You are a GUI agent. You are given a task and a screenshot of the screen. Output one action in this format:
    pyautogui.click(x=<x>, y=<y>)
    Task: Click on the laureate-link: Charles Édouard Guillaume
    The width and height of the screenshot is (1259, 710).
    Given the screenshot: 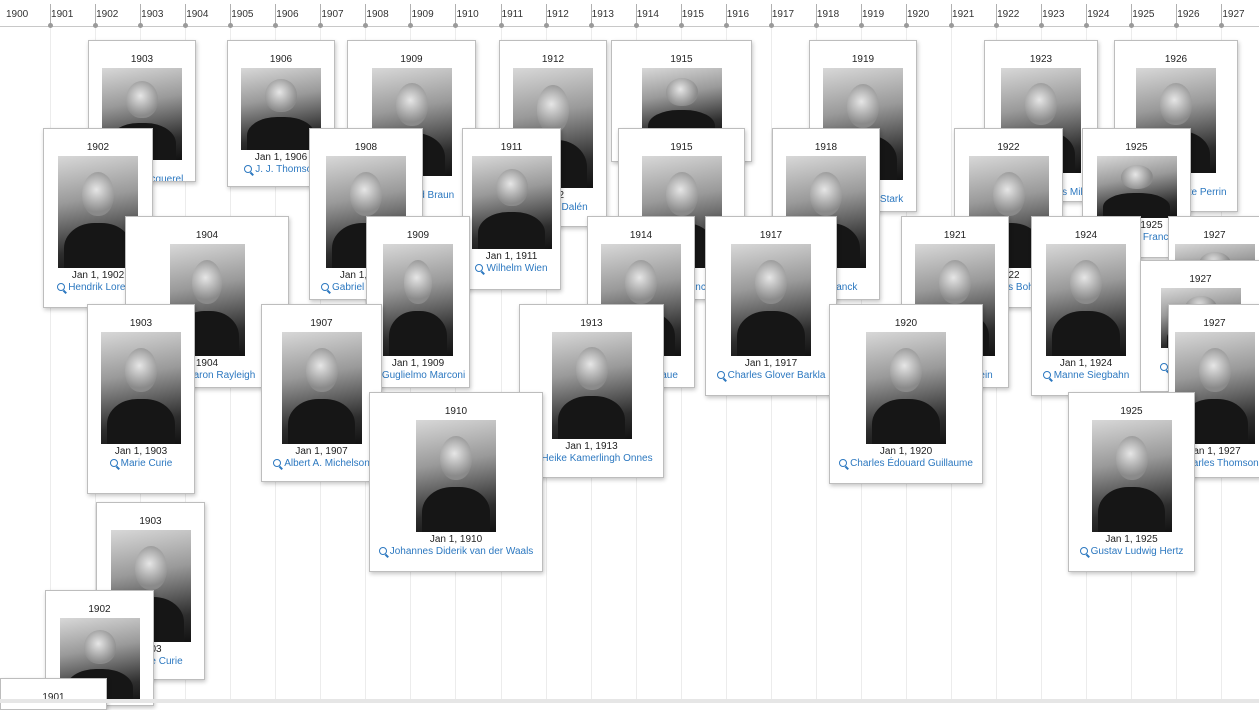 What is the action you would take?
    pyautogui.click(x=906, y=463)
    